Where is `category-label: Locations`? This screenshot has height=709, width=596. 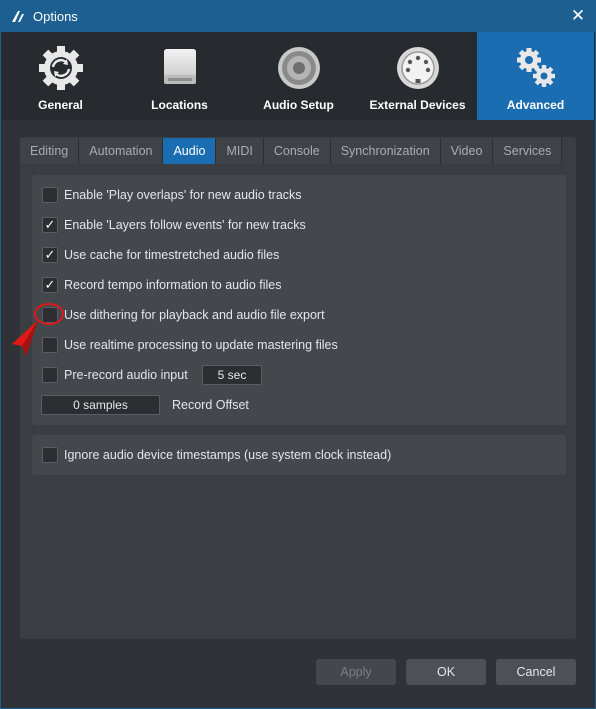
category-label: Locations is located at coordinates (179, 105).